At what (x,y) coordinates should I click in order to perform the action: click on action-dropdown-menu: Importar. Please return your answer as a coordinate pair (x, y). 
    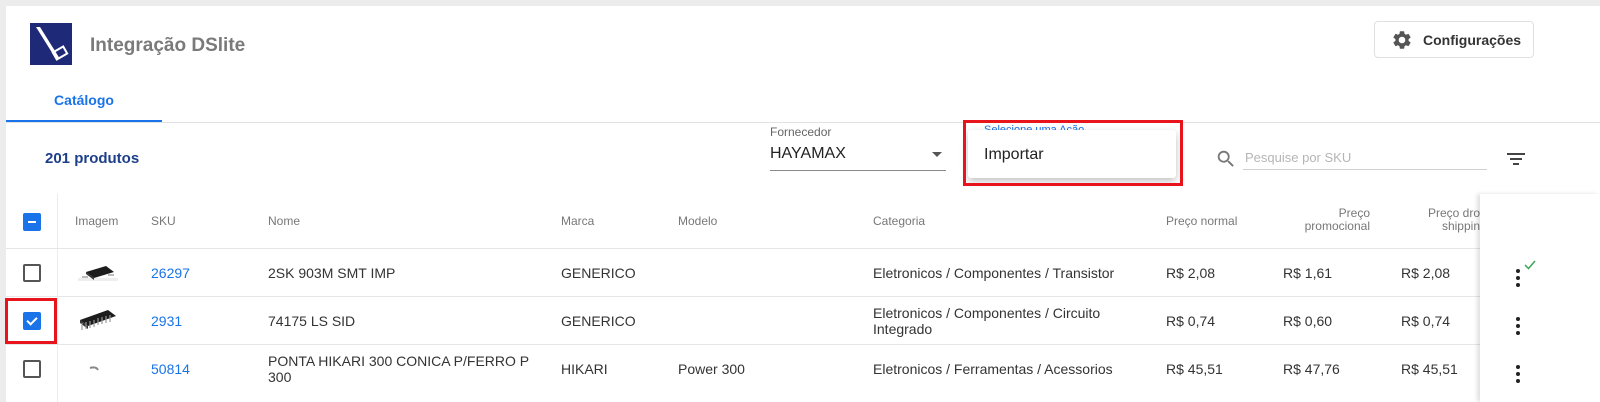
    Looking at the image, I should click on (1072, 154).